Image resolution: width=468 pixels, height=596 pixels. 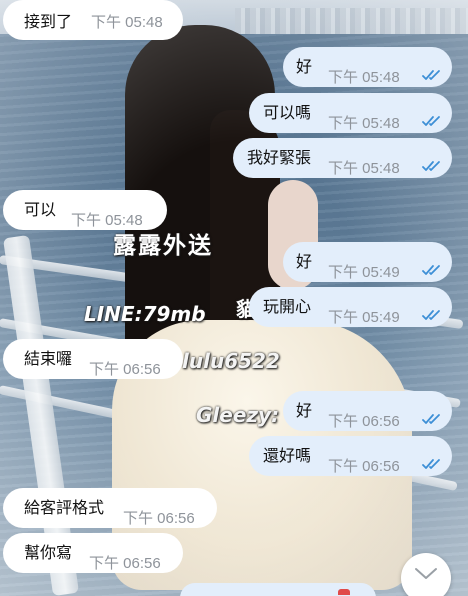 What do you see at coordinates (350, 307) in the screenshot?
I see `message-outgoing: 玩開心 下午 05:49` at bounding box center [350, 307].